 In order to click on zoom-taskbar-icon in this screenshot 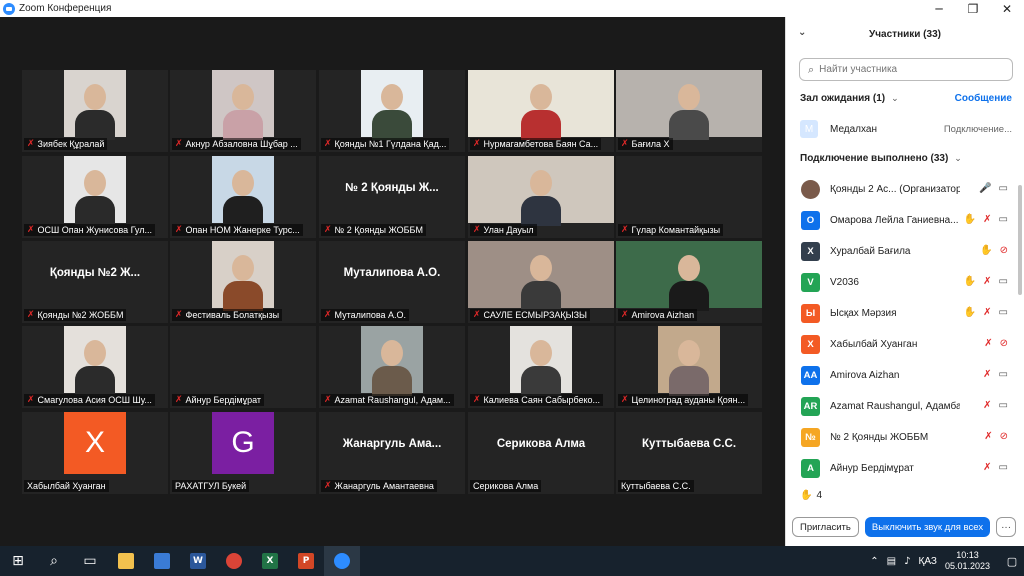, I will do `click(342, 561)`.